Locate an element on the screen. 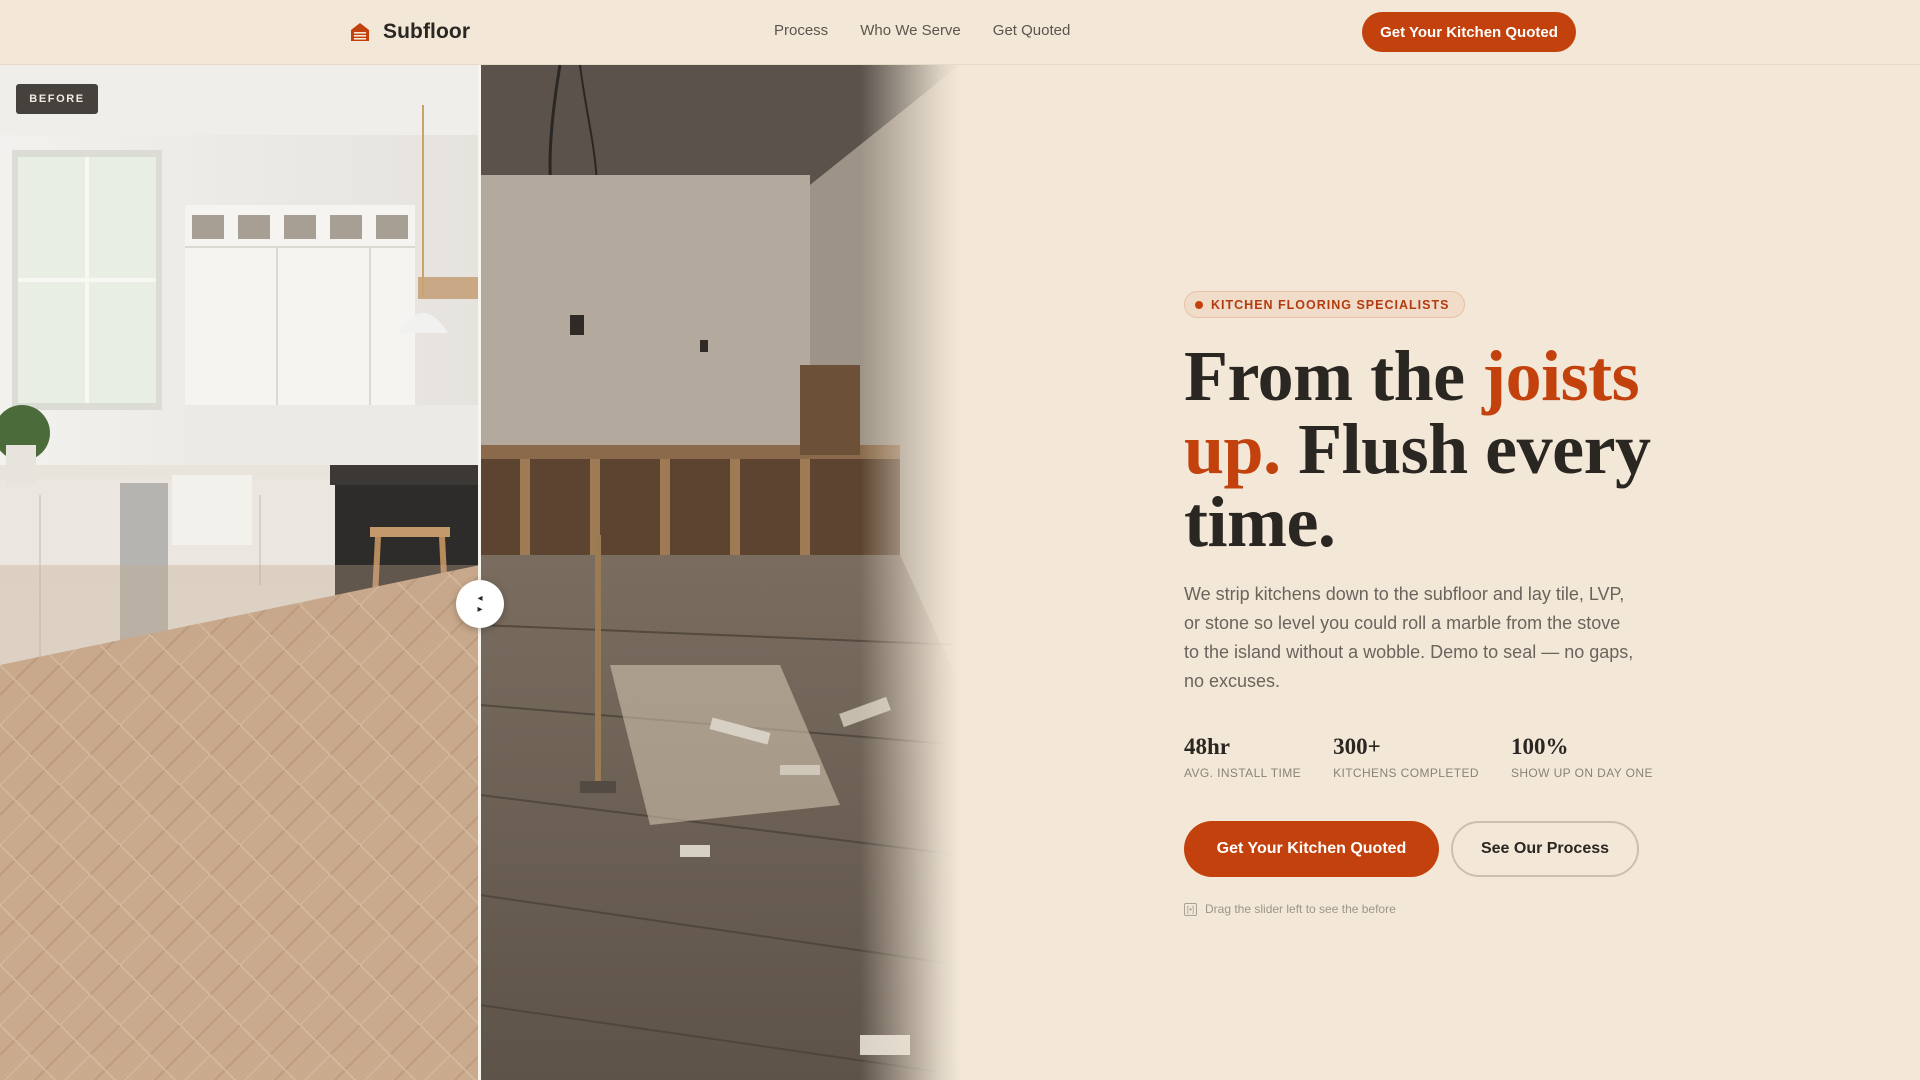  nav-link-who-we-serve: Who We Serve is located at coordinates (910, 30).